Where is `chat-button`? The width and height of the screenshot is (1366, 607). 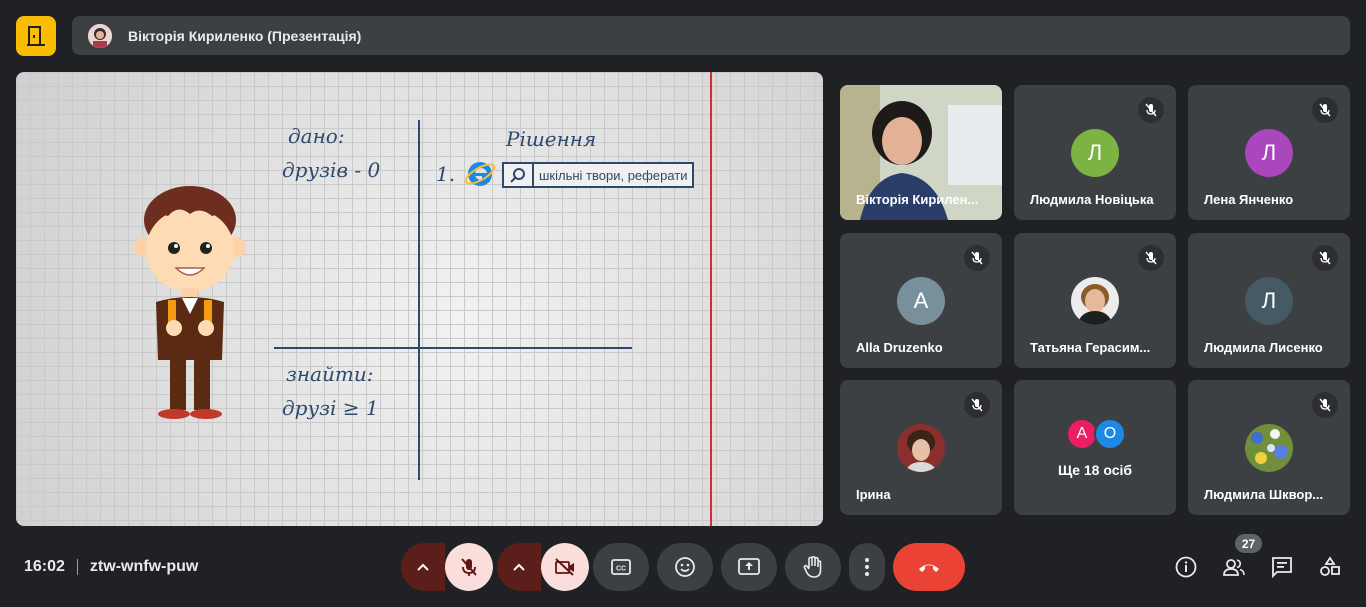
chat-button is located at coordinates (1282, 567).